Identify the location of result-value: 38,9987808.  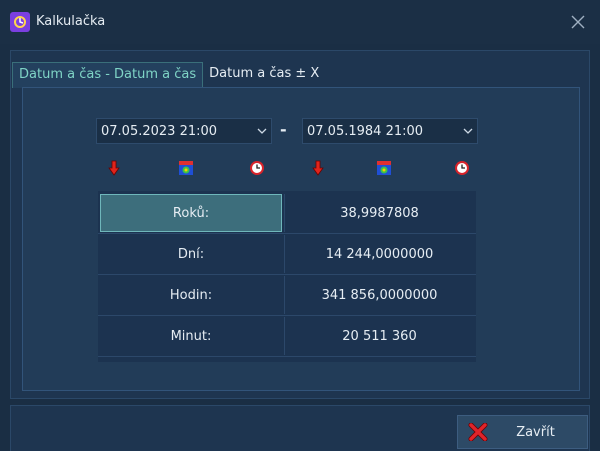
(379, 213).